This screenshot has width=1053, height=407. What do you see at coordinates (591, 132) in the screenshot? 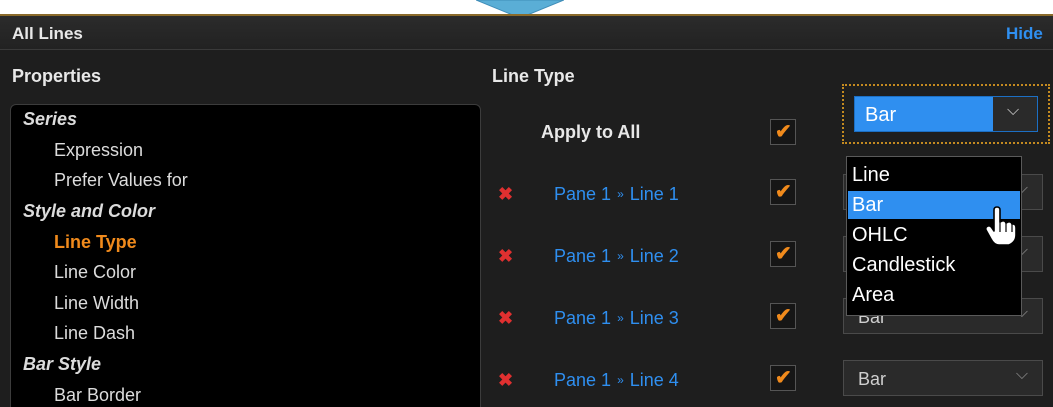
I see `apply-to-all-label: Apply to All` at bounding box center [591, 132].